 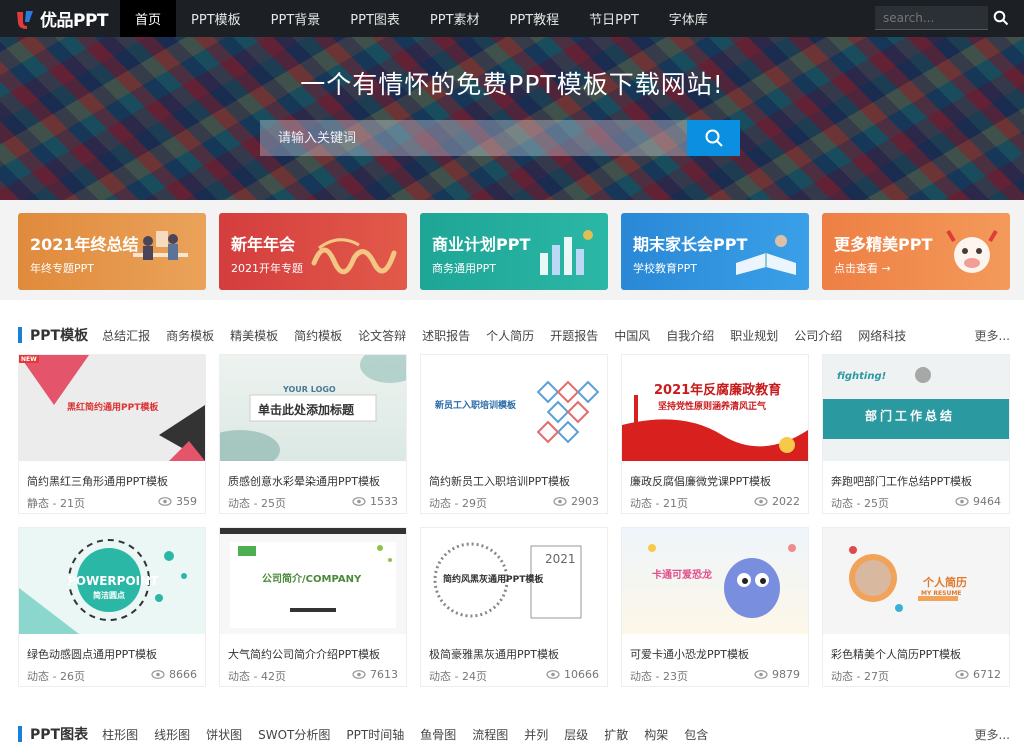 What do you see at coordinates (112, 251) in the screenshot?
I see `banner-year-end-summary: 2021年终总结 年终专题PPT` at bounding box center [112, 251].